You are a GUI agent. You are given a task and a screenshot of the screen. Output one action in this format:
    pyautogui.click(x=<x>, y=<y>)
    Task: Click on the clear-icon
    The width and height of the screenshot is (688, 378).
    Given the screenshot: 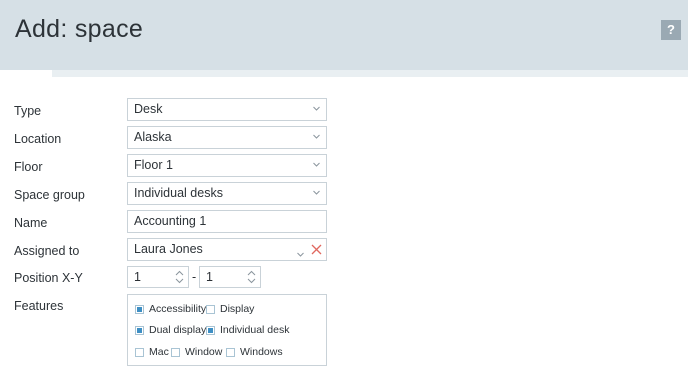 What is the action you would take?
    pyautogui.click(x=316, y=249)
    